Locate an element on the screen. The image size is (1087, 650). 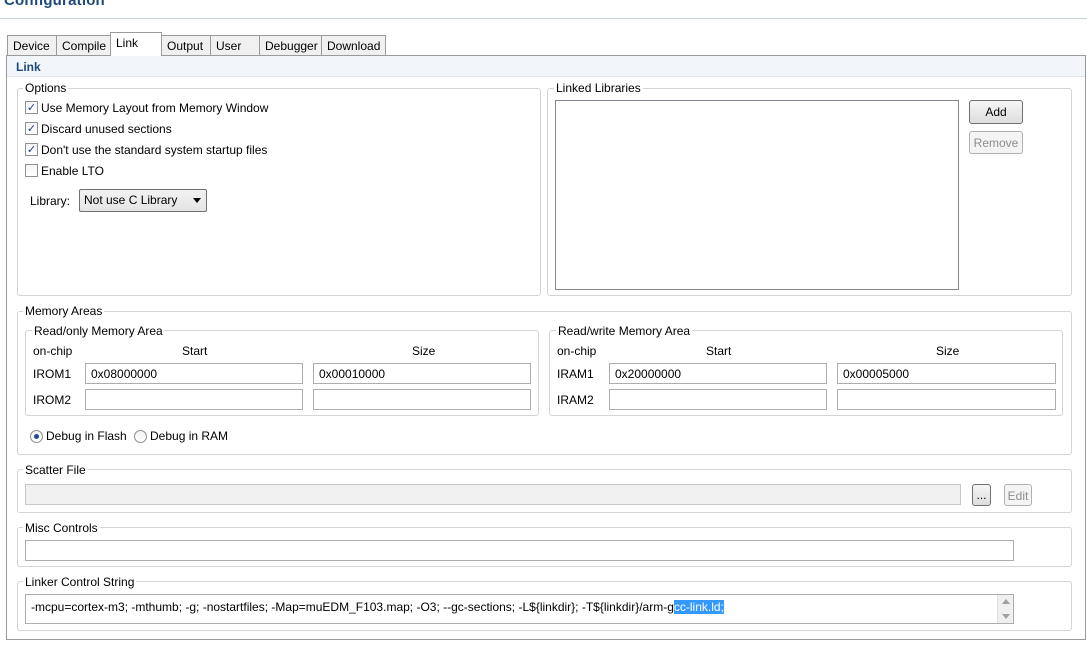
tab-debugger: Debugger is located at coordinates (290, 45).